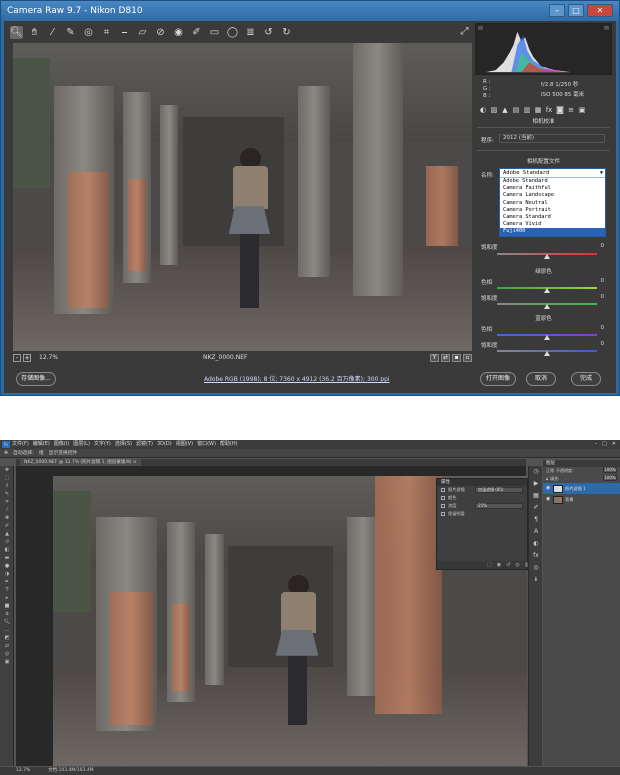 This screenshot has width=620, height=775. I want to click on color-sampler-icon: ✎, so click(70, 32).